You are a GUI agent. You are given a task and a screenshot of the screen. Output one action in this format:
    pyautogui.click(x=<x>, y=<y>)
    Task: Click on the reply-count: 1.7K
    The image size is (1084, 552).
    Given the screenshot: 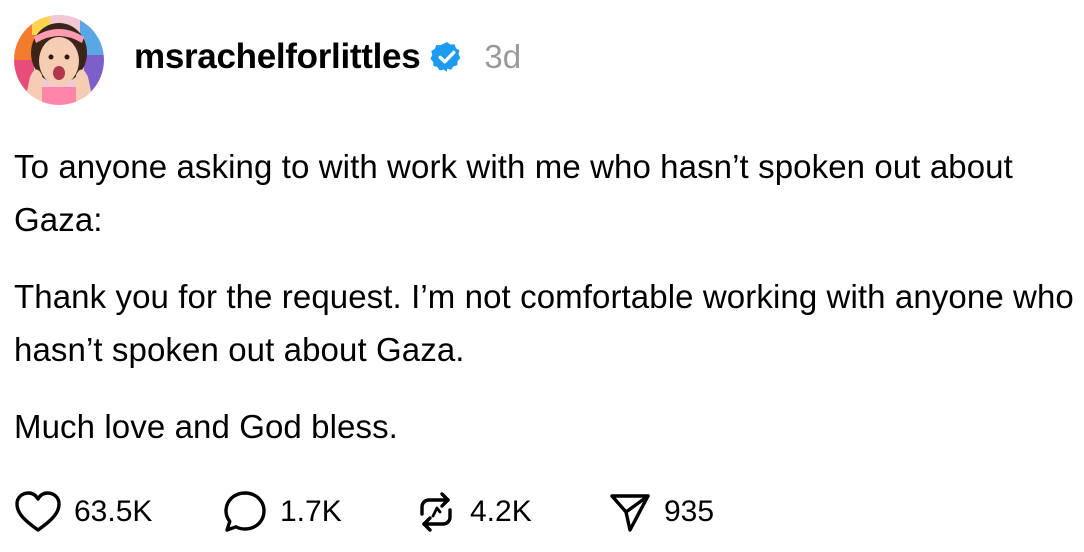 What is the action you would take?
    pyautogui.click(x=311, y=511)
    